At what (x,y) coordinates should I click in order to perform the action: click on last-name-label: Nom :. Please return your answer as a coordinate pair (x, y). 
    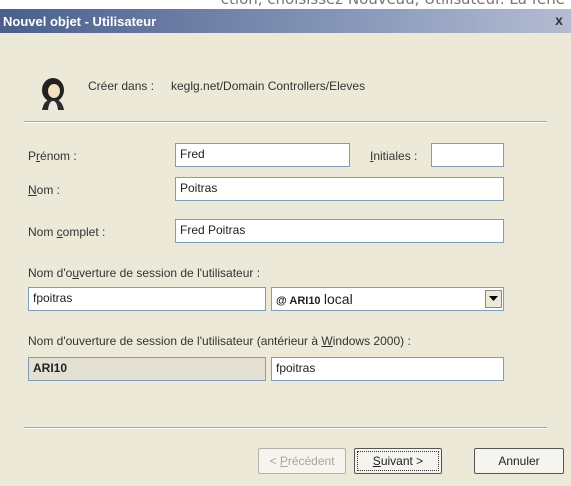
    Looking at the image, I should click on (44, 190).